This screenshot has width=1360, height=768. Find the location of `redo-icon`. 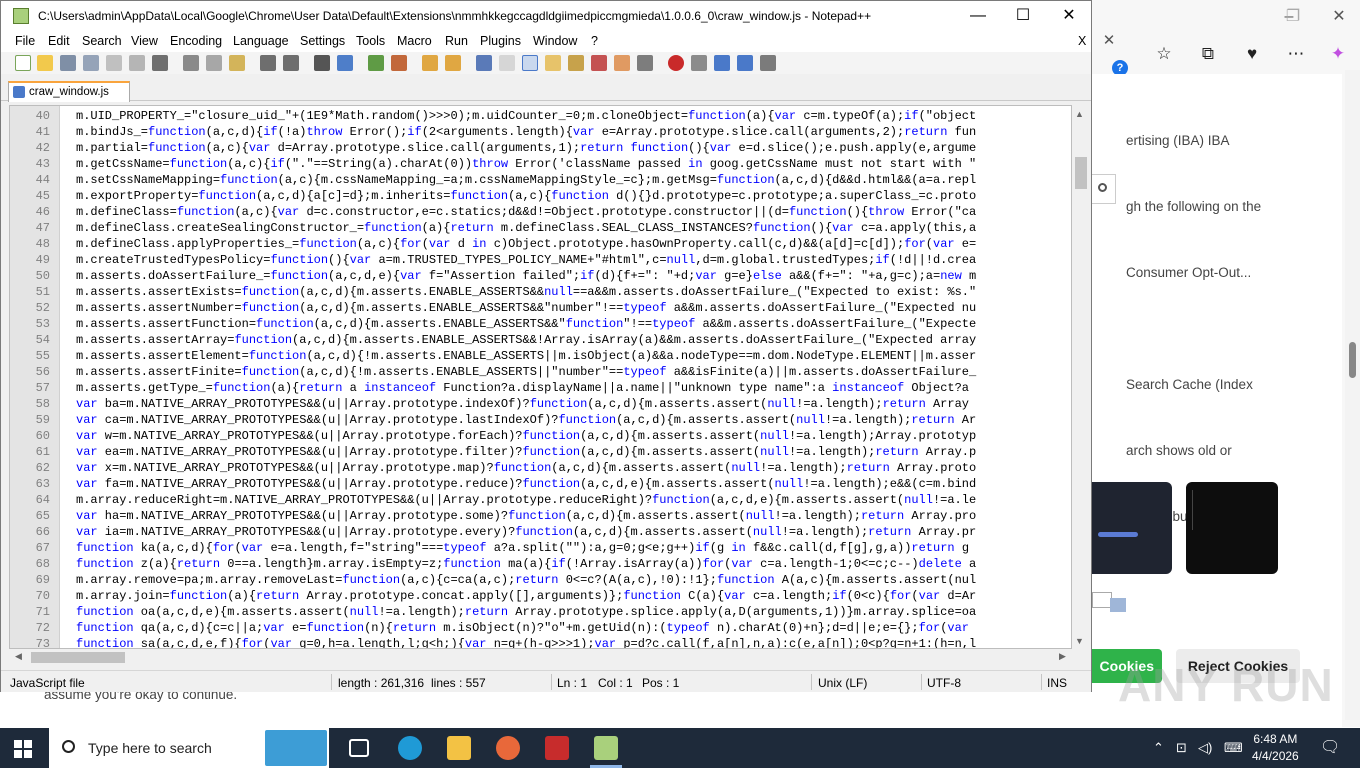

redo-icon is located at coordinates (291, 63).